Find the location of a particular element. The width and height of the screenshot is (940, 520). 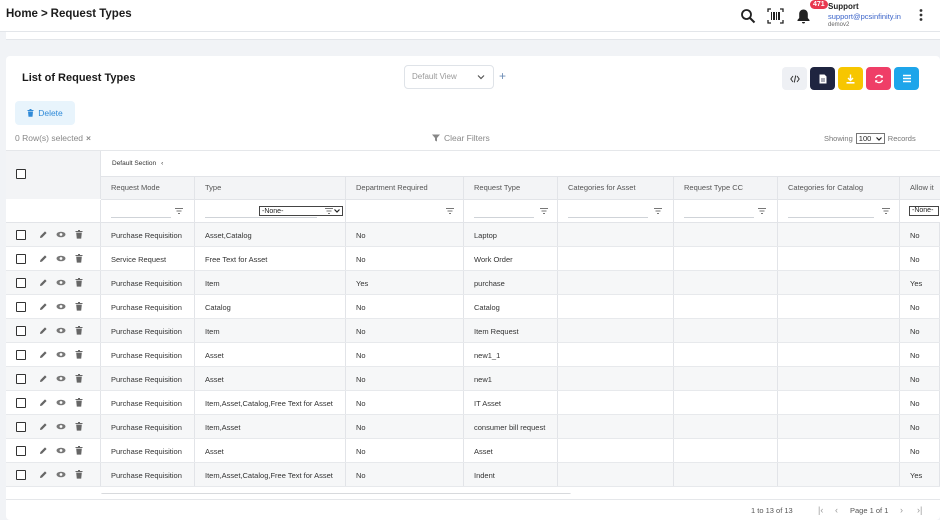

section-header: Default Section ‹ is located at coordinates (137, 163).